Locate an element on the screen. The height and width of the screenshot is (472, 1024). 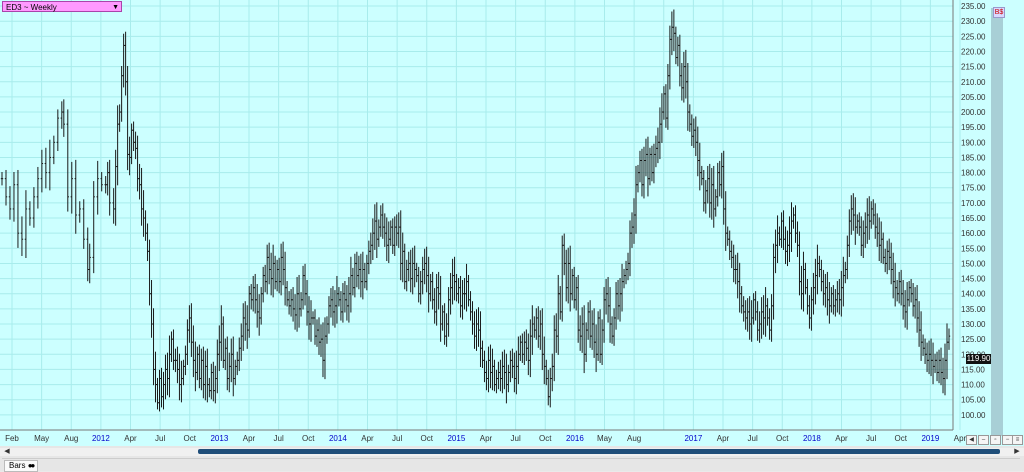
y-tick-label: 145.00 is located at coordinates (973, 279).